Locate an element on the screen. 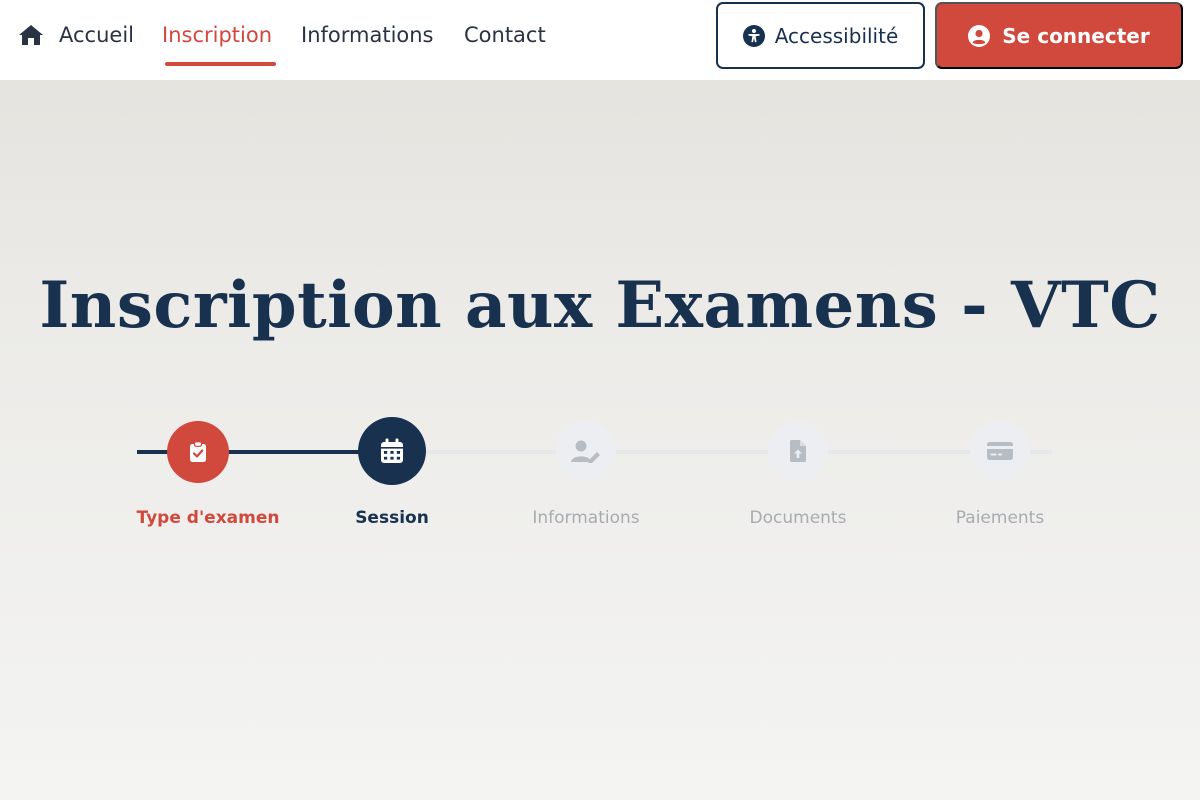 The width and height of the screenshot is (1200, 800). nav-link-accueil: Accueil is located at coordinates (96, 37).